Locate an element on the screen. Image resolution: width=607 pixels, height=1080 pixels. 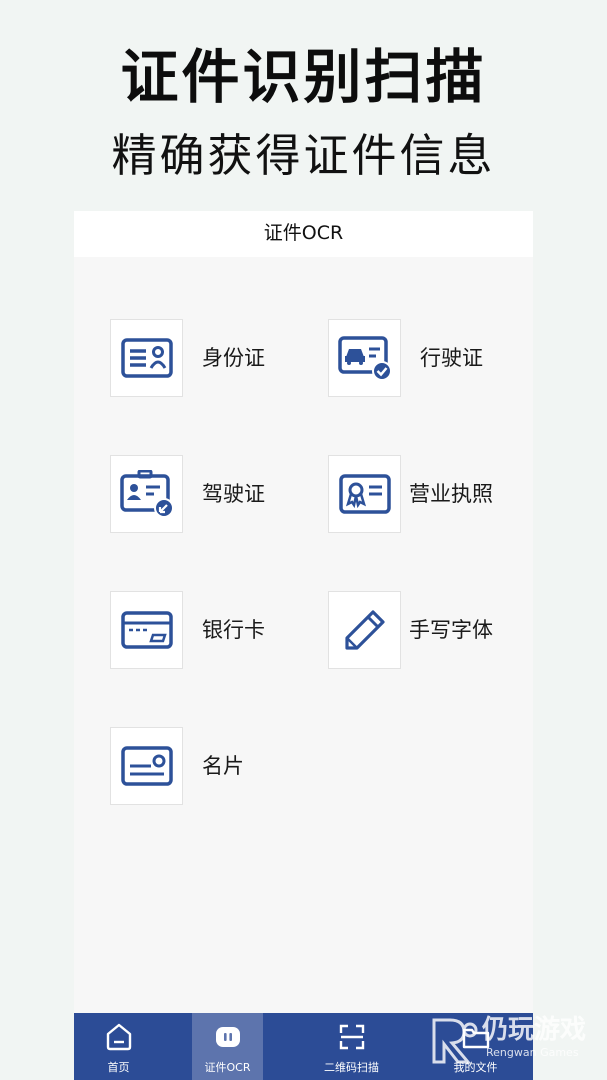
pen-icon is located at coordinates (364, 630).